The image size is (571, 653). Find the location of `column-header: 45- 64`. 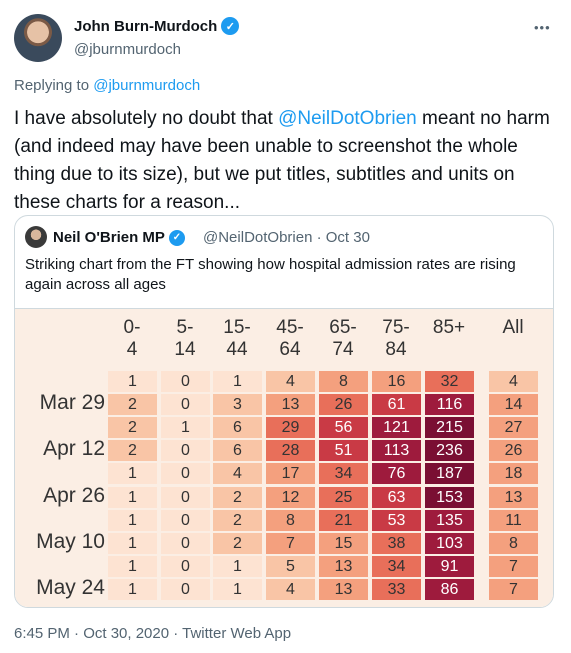

column-header: 45- 64 is located at coordinates (290, 338).